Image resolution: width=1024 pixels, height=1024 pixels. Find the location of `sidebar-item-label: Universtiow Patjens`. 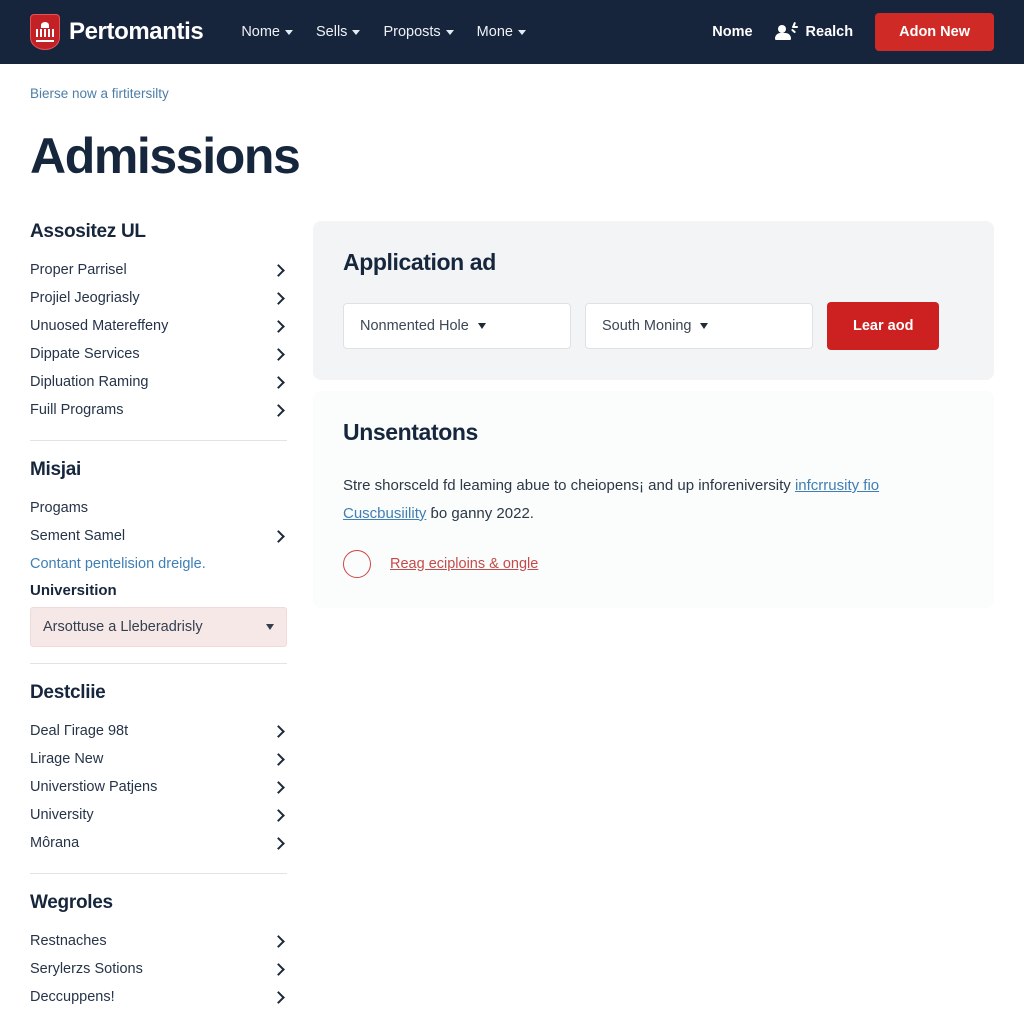

sidebar-item-label: Universtiow Patjens is located at coordinates (94, 787).